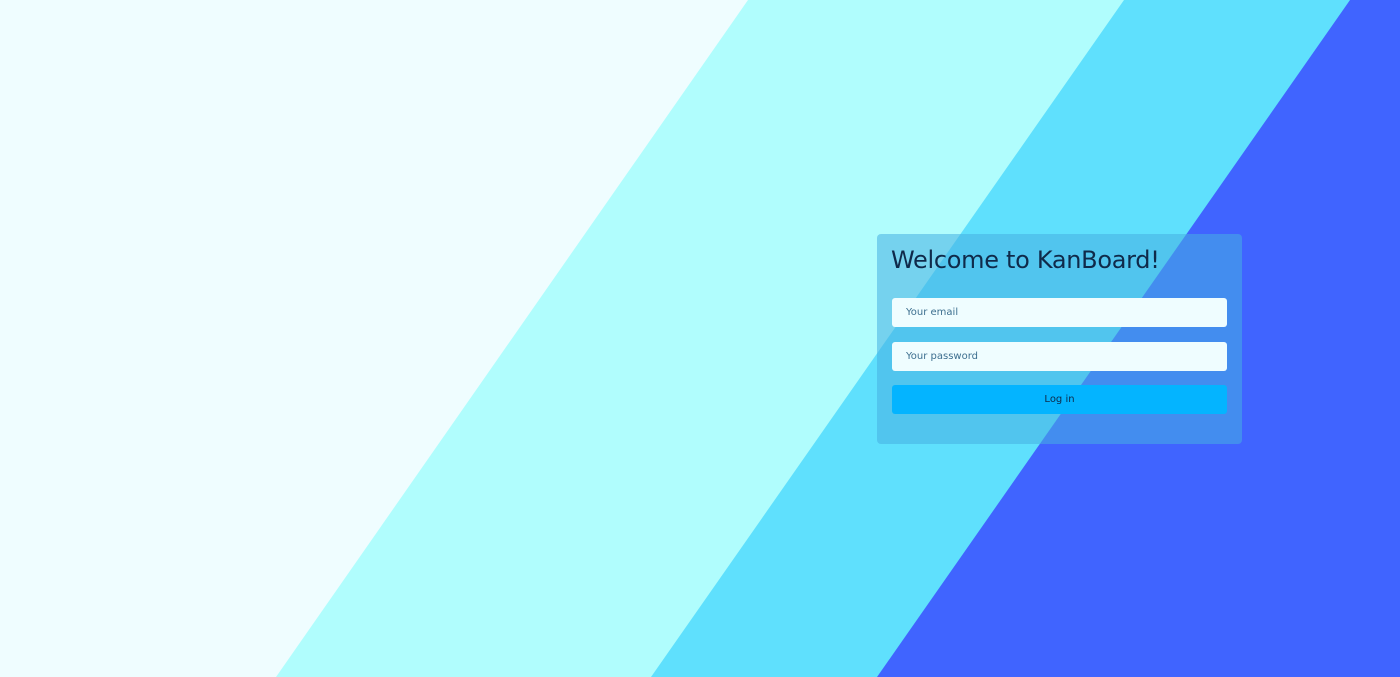  I want to click on login-button: Log in, so click(1059, 399).